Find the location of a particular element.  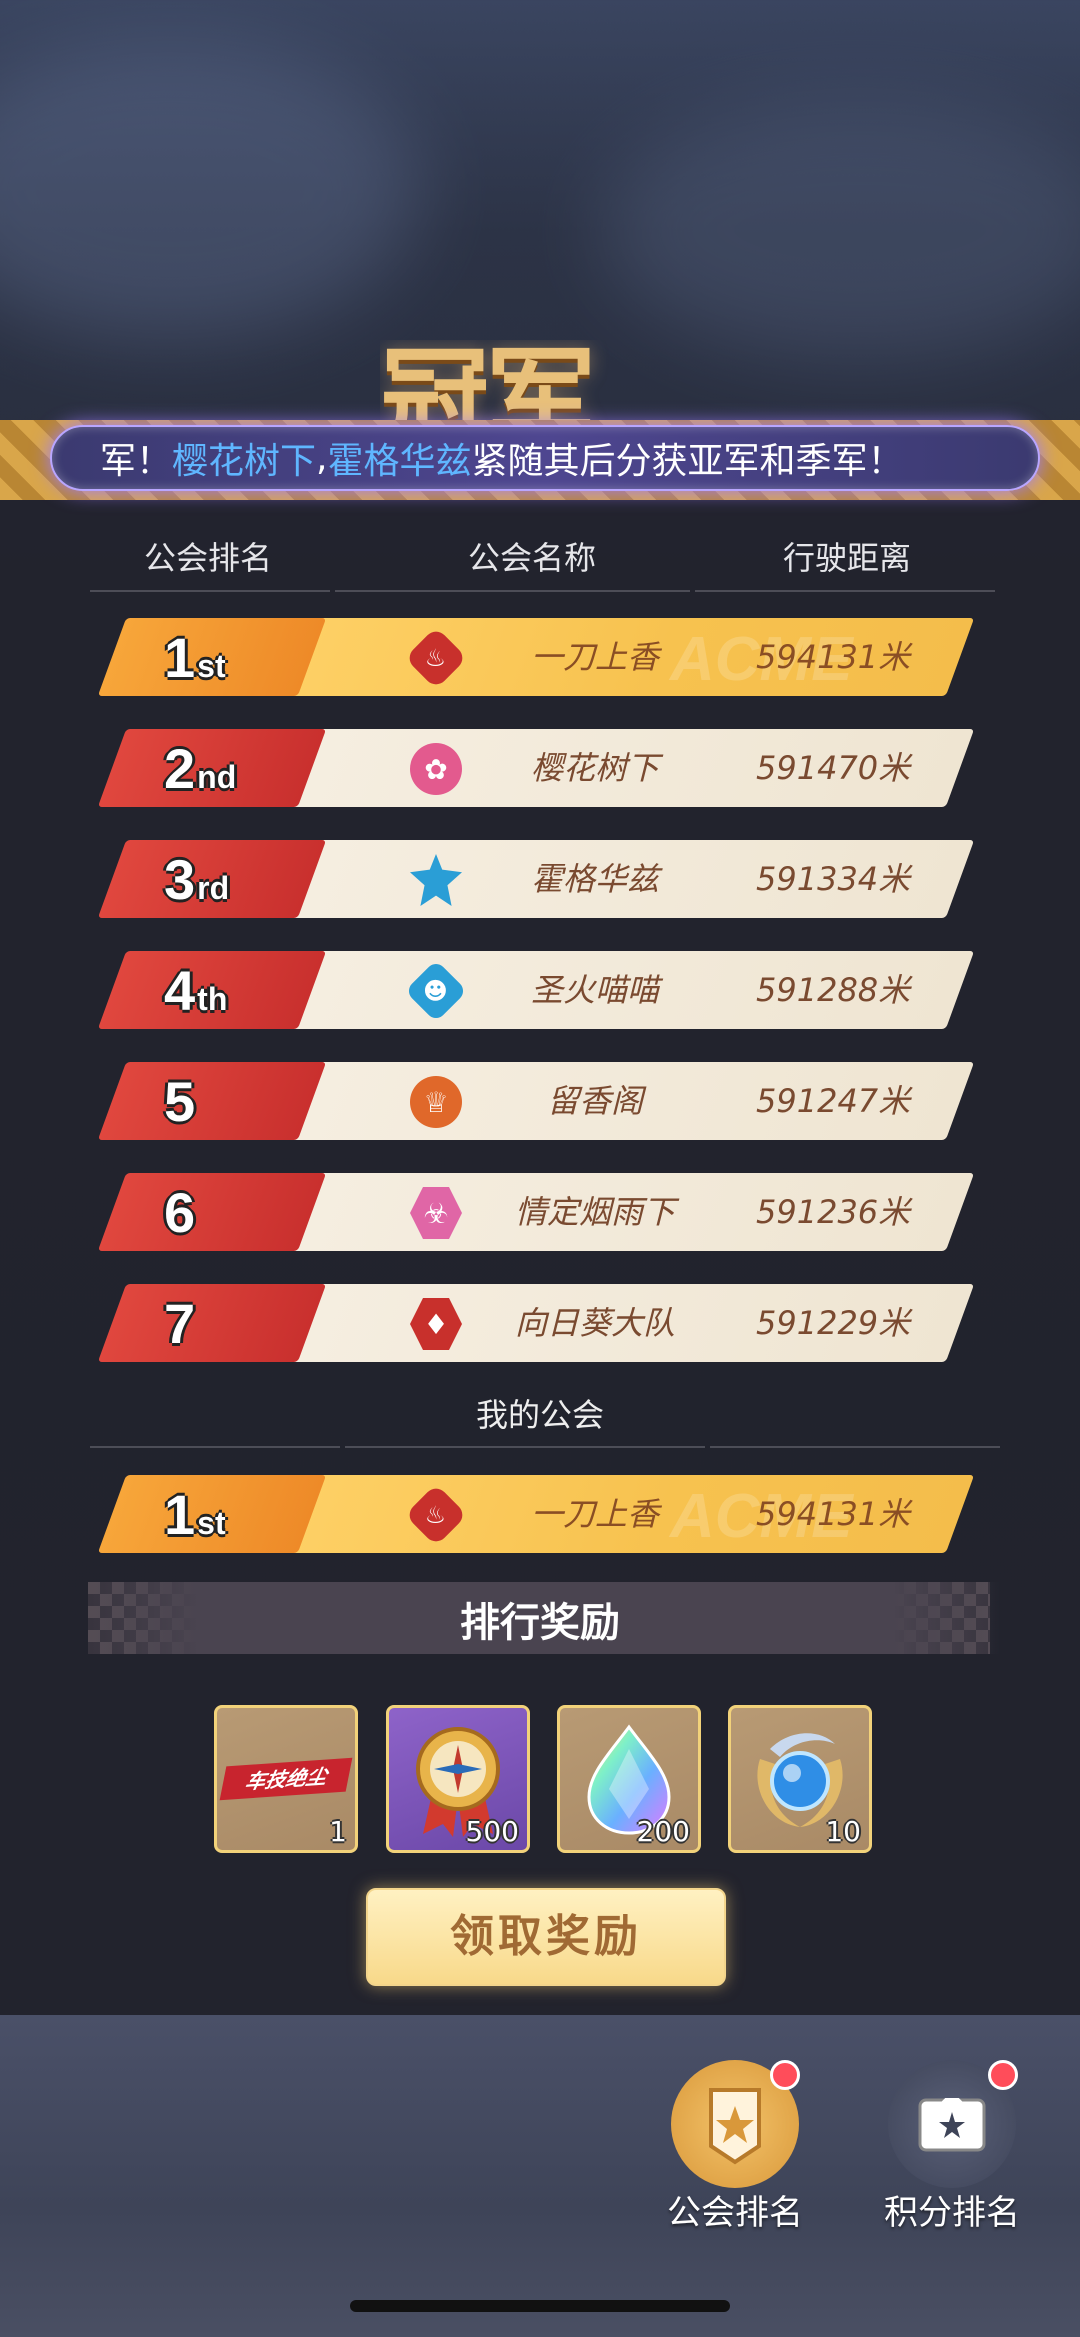

reward-item-title-card: 车技绝尘 1 is located at coordinates (286, 1779).